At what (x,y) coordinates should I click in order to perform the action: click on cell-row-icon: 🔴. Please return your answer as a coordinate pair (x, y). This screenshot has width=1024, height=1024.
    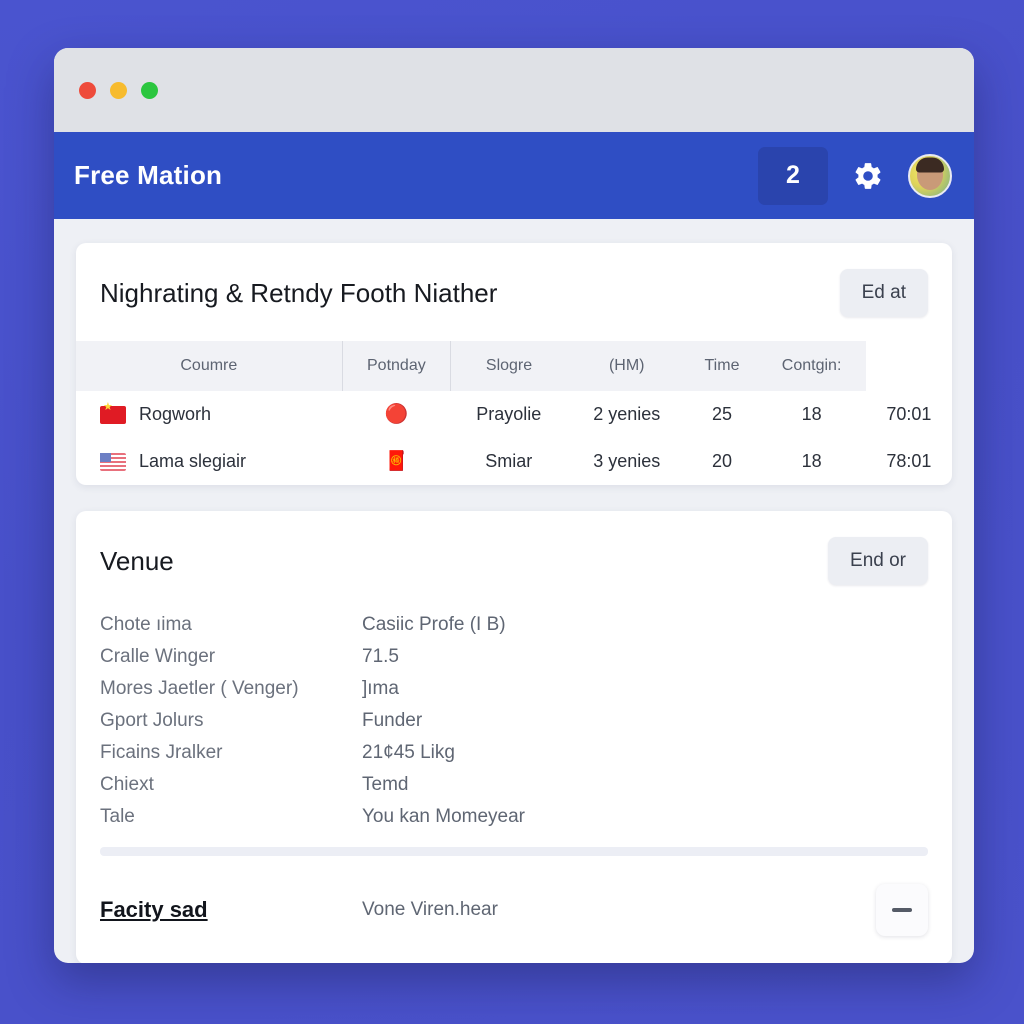
    Looking at the image, I should click on (396, 414).